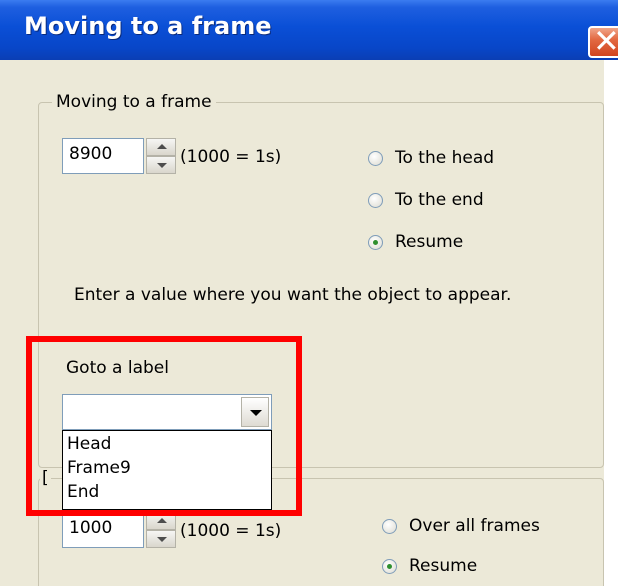  Describe the element at coordinates (103, 530) in the screenshot. I see `duration-value-input: 1000` at that location.